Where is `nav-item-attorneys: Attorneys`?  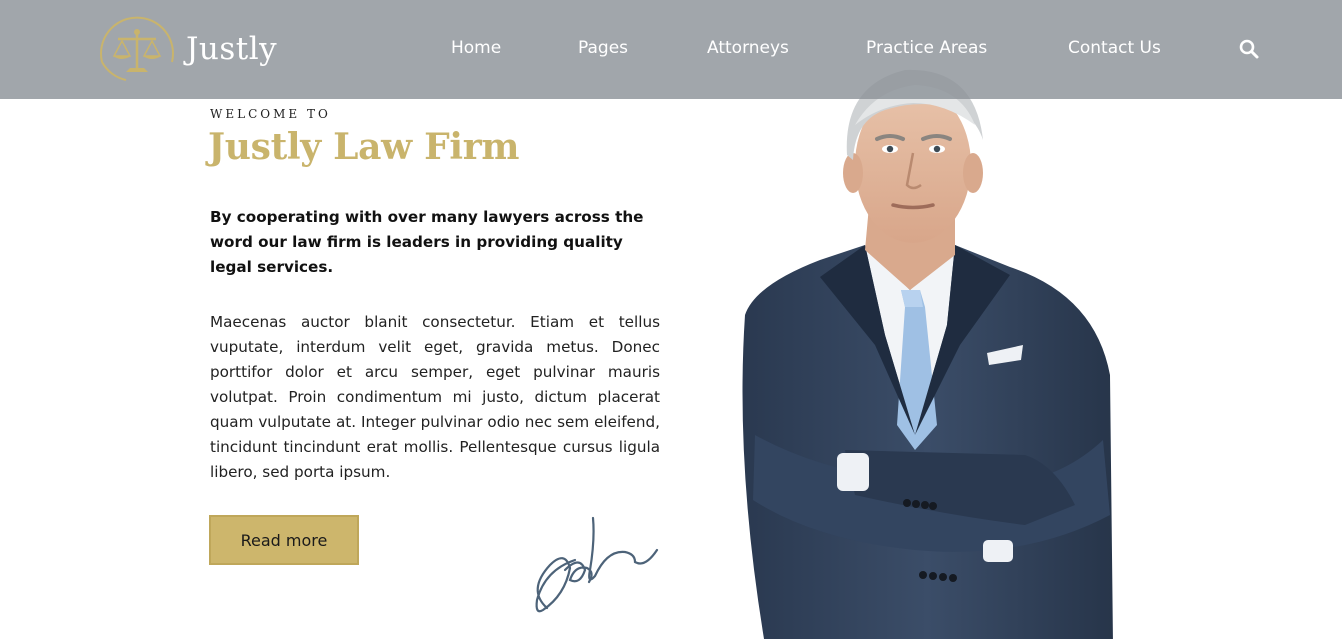 nav-item-attorneys: Attorneys is located at coordinates (748, 48).